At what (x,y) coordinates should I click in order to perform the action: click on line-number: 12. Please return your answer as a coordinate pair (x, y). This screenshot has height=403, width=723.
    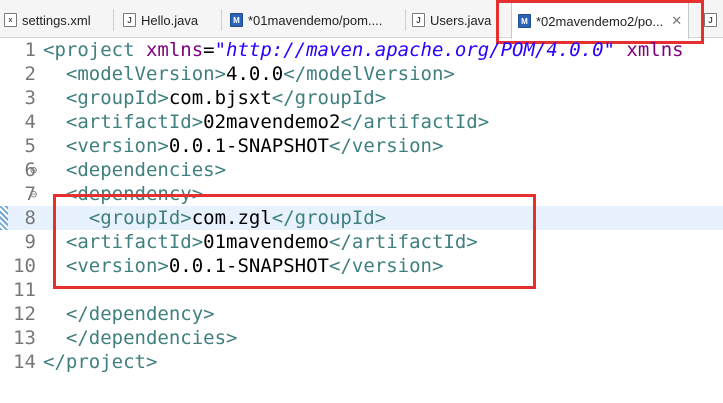
    Looking at the image, I should click on (24, 314).